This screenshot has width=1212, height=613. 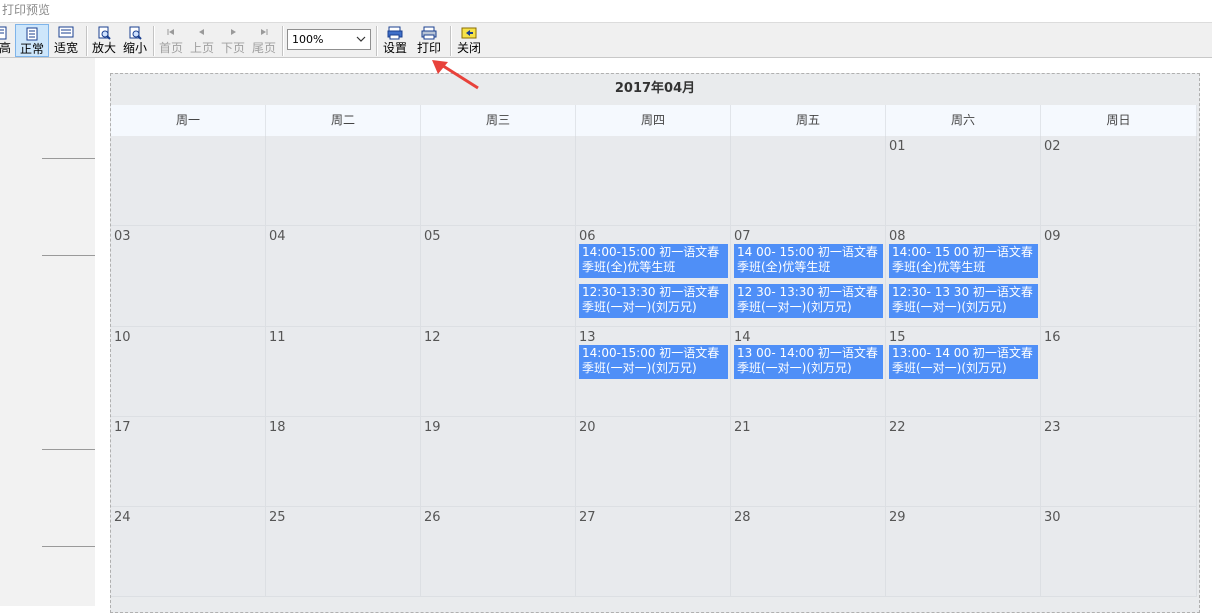 What do you see at coordinates (188, 276) in the screenshot?
I see `day-cell: 03` at bounding box center [188, 276].